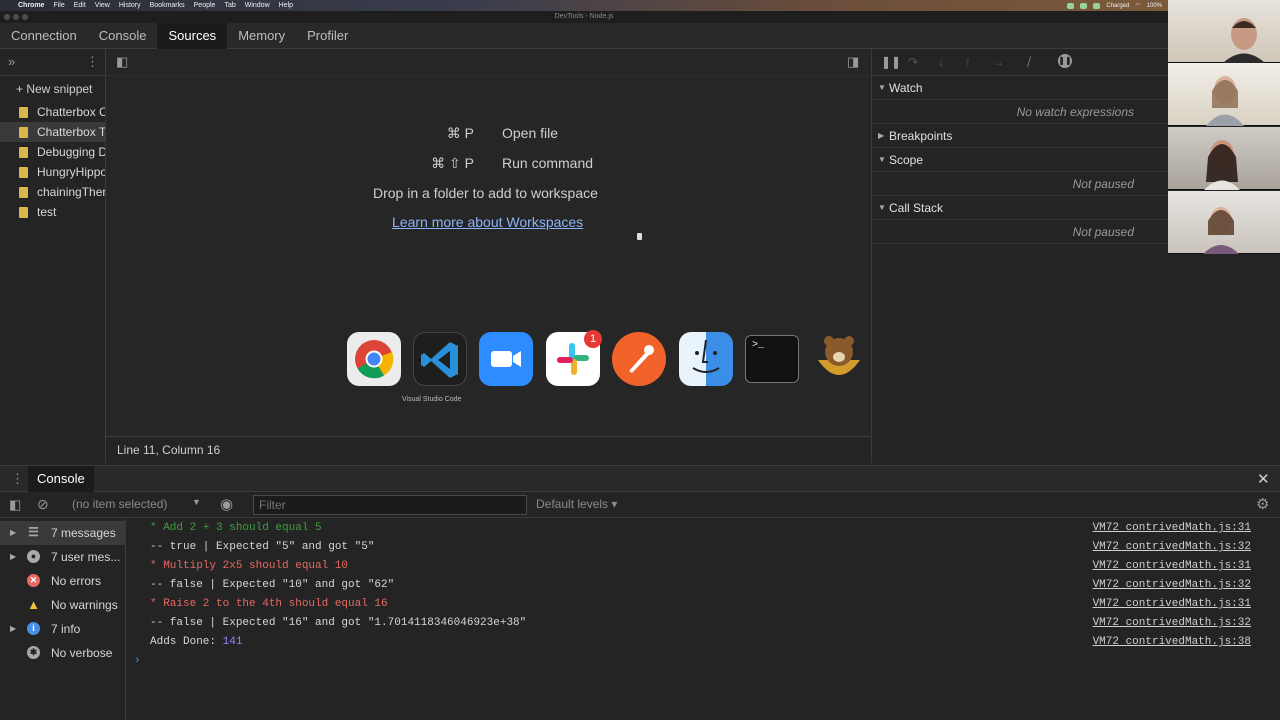 The image size is (1280, 720). Describe the element at coordinates (44, 36) in the screenshot. I see `tab-connection: Connection` at that location.